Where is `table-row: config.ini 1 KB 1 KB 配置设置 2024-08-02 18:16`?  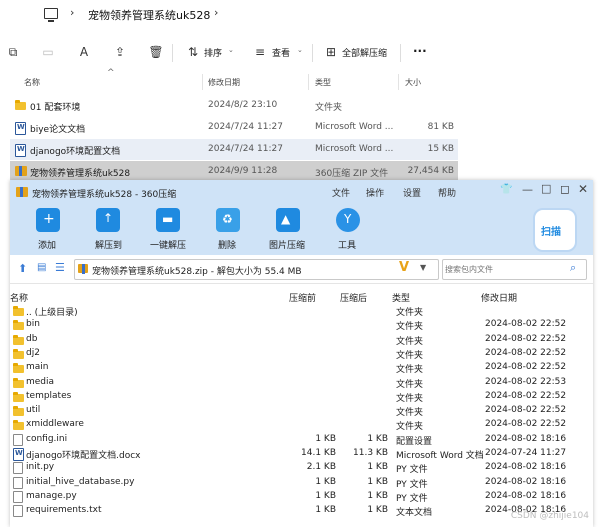
table-row: config.ini 1 KB 1 KB 配置设置 2024-08-02 18:16 is located at coordinates (301, 440).